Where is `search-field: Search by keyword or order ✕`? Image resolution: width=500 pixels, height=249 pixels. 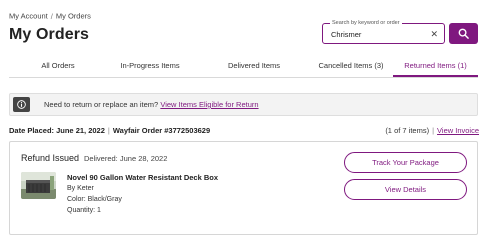
search-field: Search by keyword or order ✕ is located at coordinates (383, 31).